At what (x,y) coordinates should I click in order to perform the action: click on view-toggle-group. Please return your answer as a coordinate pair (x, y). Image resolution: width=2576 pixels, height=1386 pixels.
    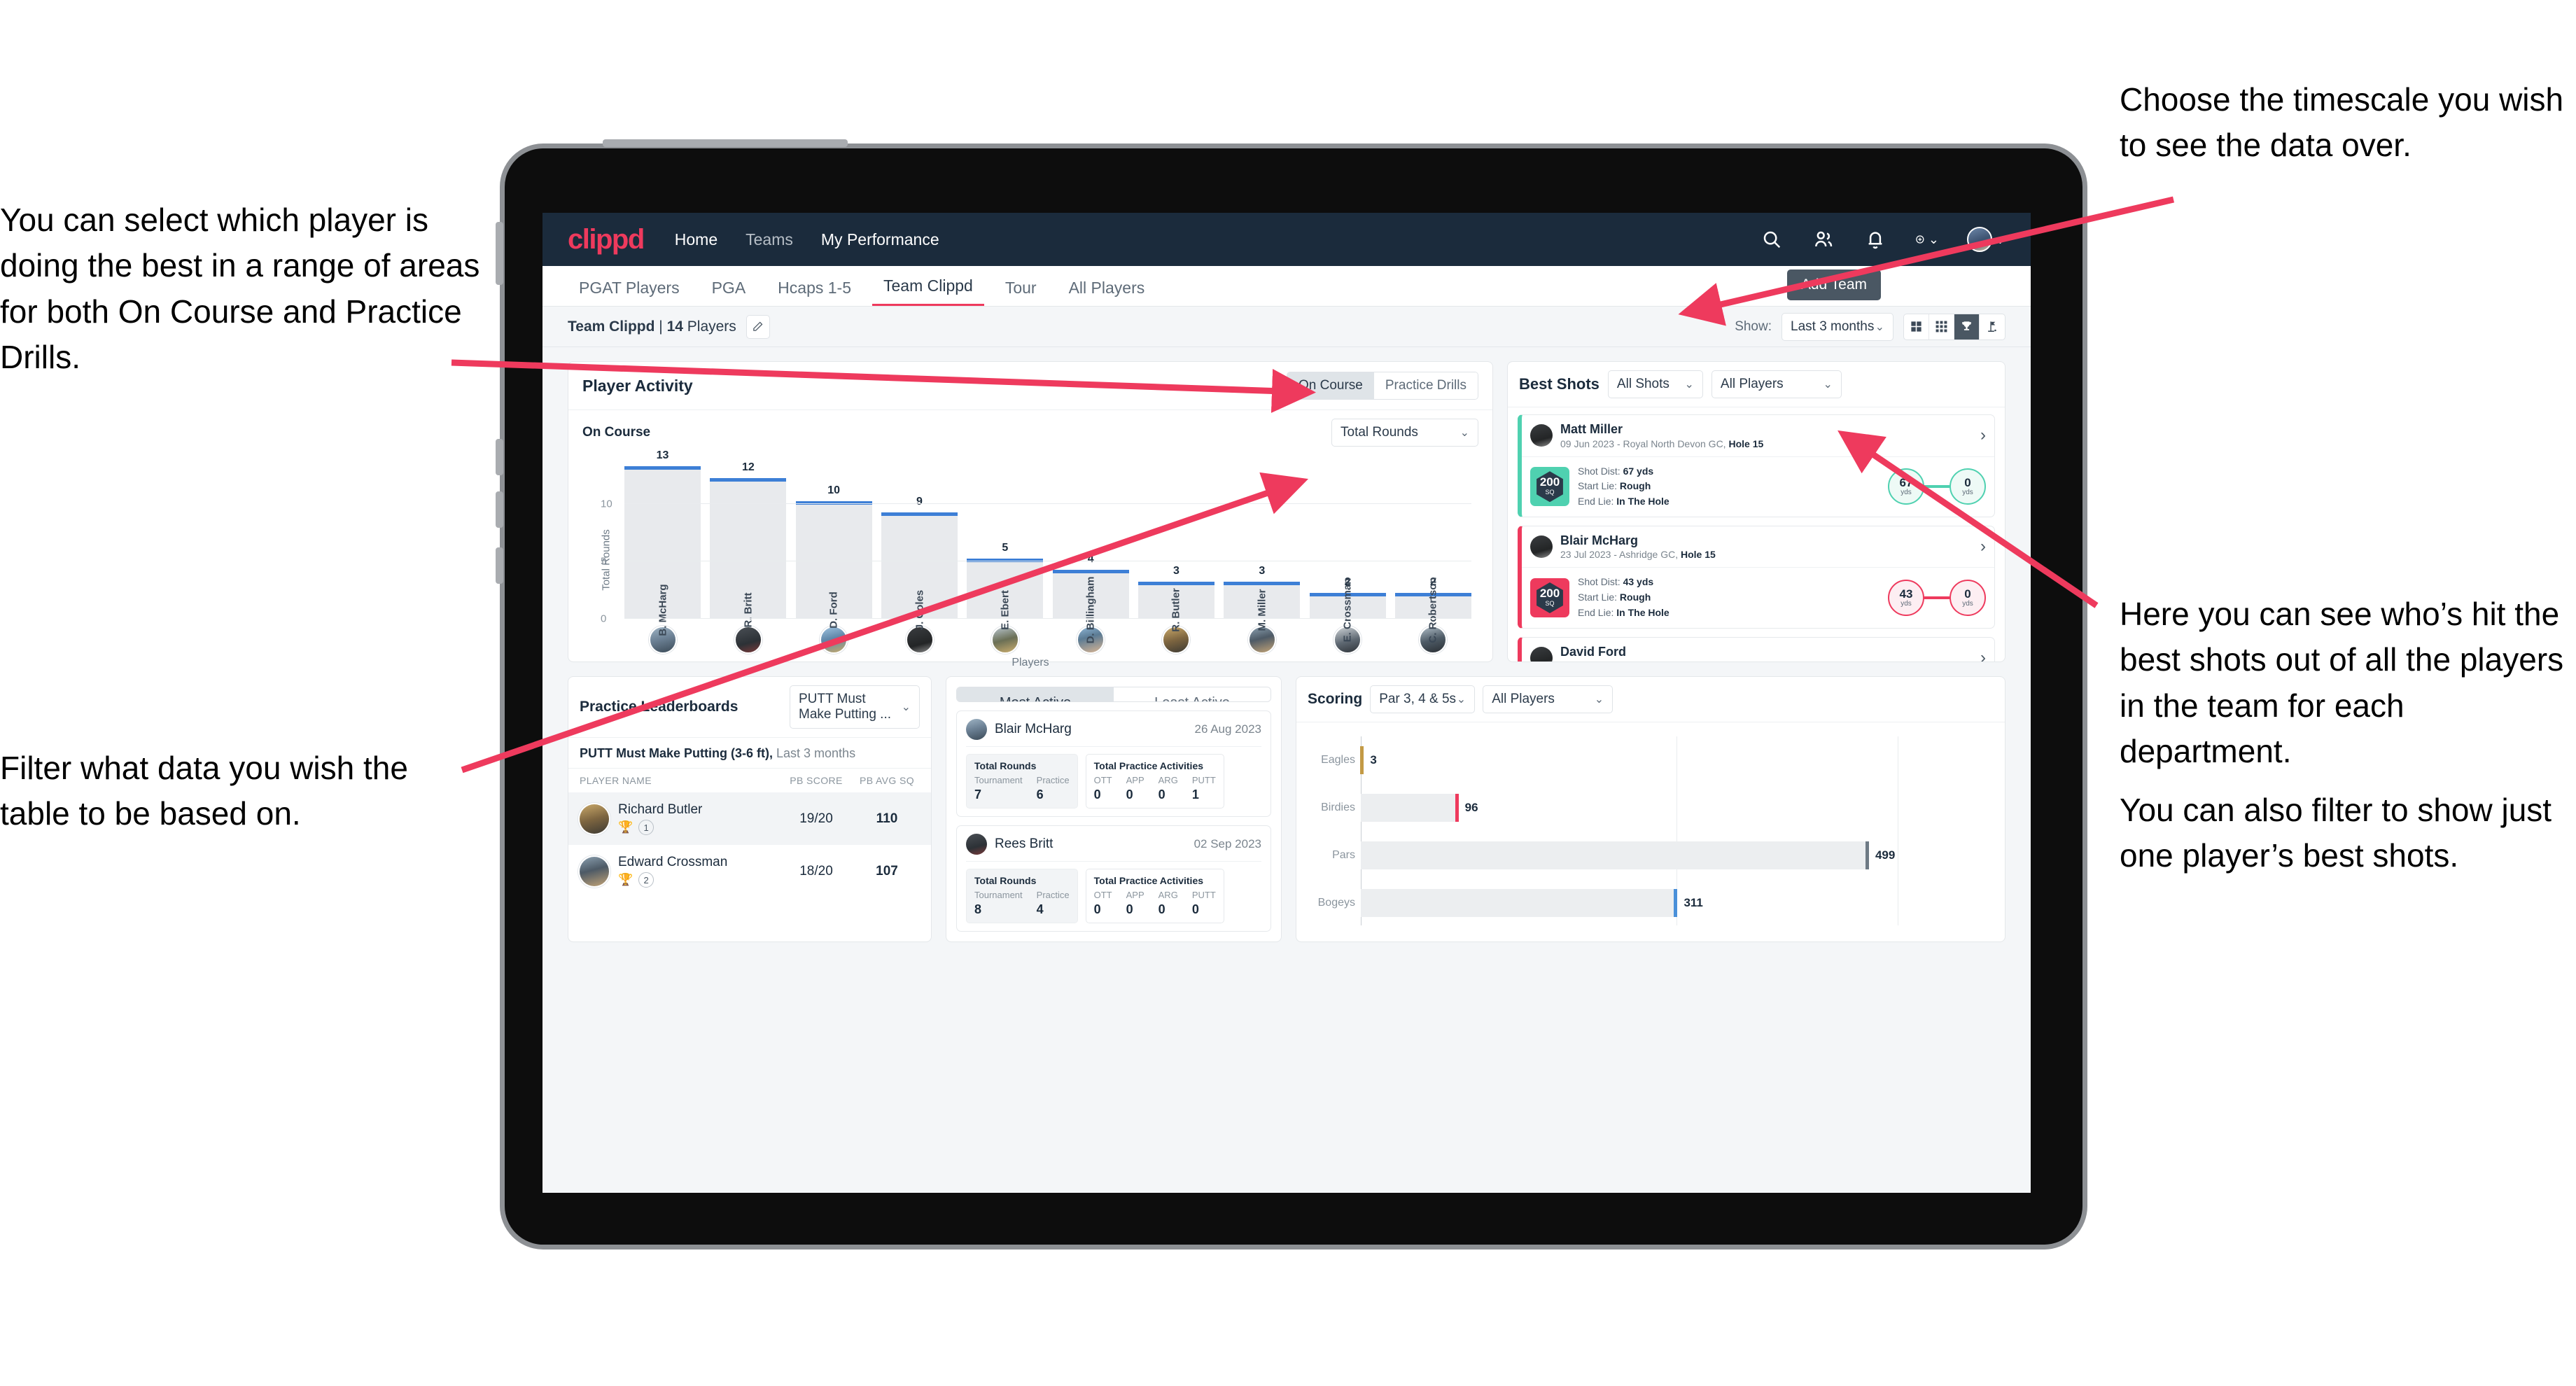
    Looking at the image, I should click on (1954, 326).